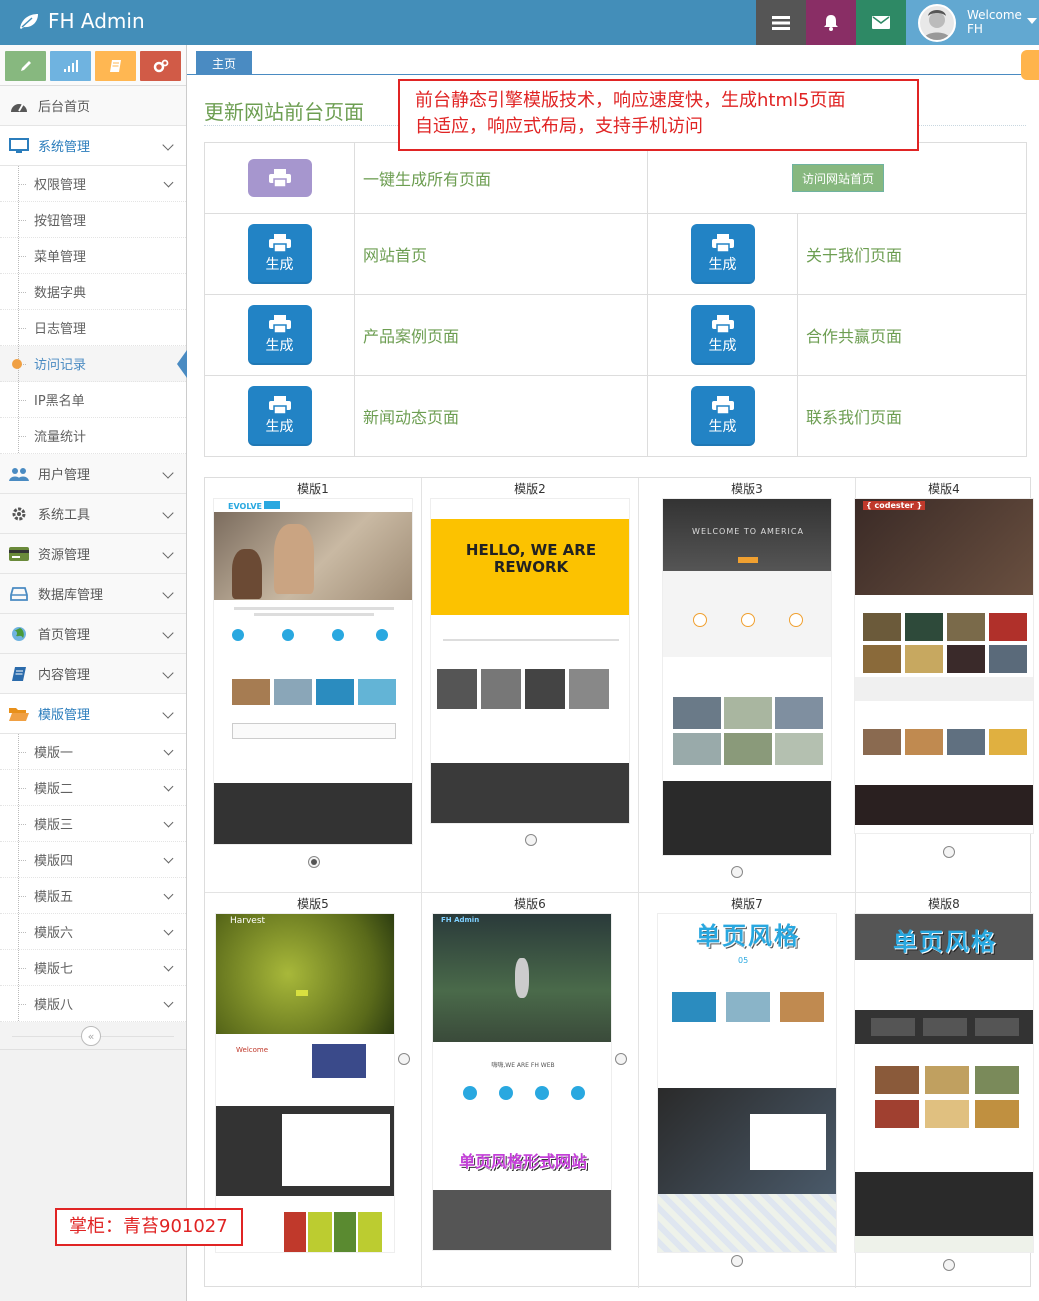 The height and width of the screenshot is (1301, 1039). I want to click on tasks-icon, so click(781, 22).